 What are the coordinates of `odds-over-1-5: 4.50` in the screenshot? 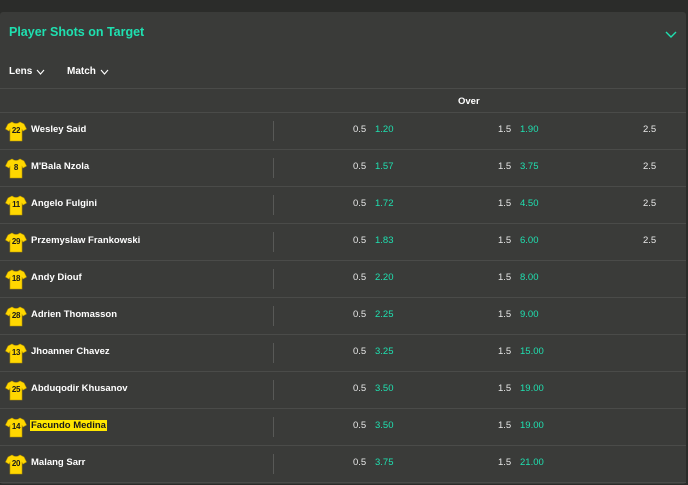 It's located at (529, 203).